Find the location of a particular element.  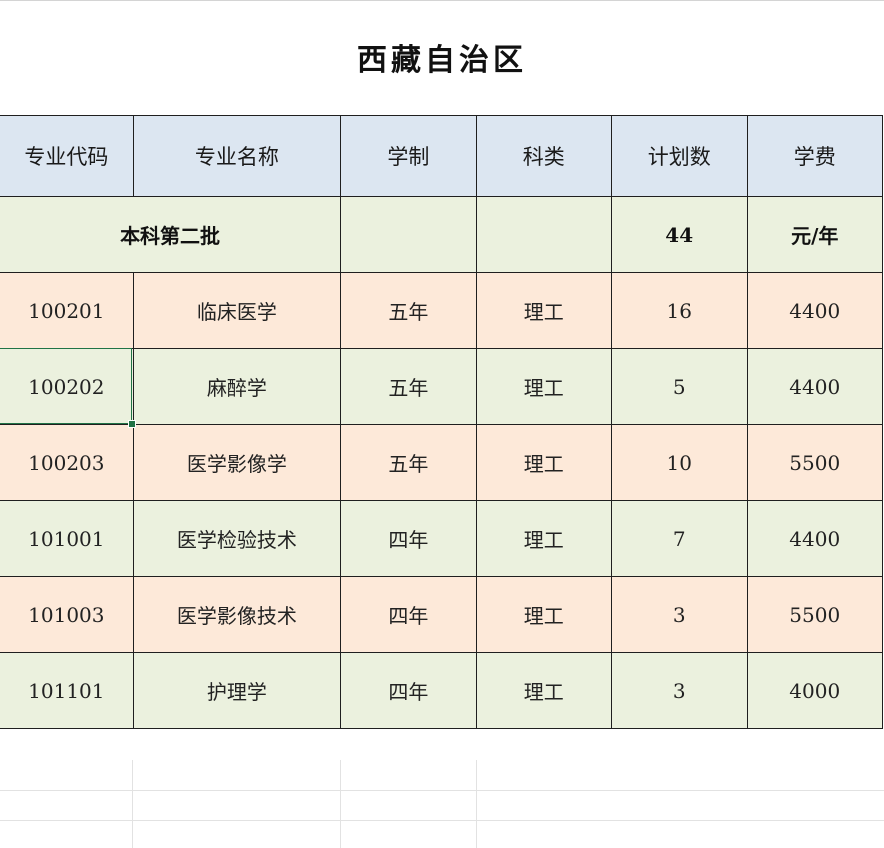

empty-grid-area is located at coordinates (442, 804).